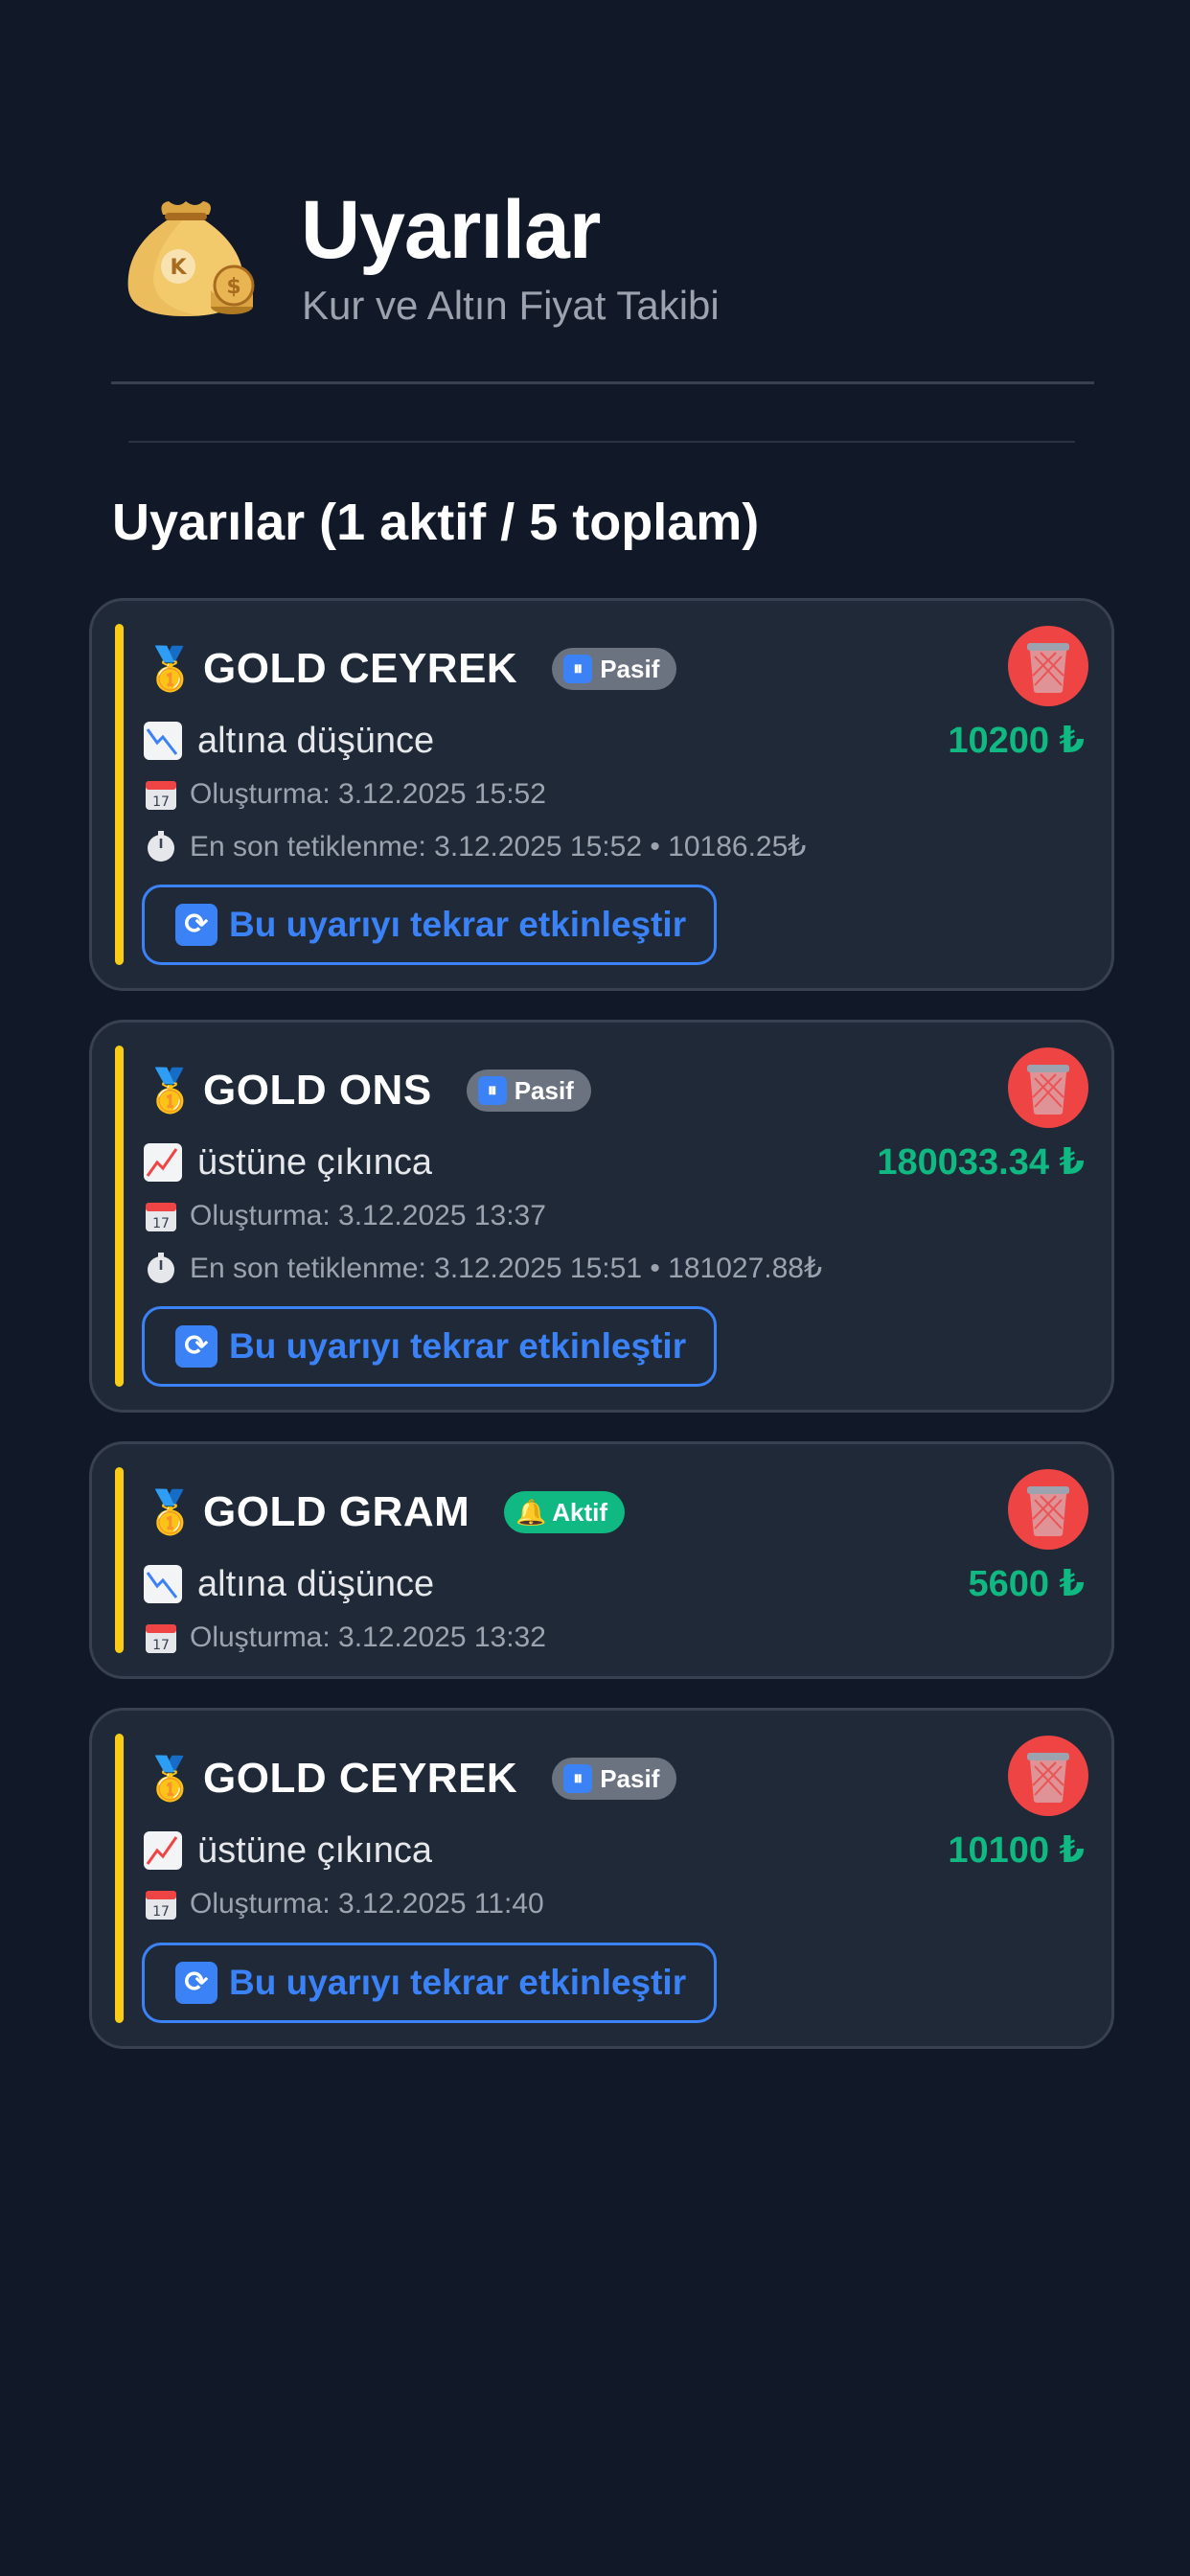 The height and width of the screenshot is (2576, 1190). I want to click on alert-created: 17 Oluşturma: 3.12.2025 13:32, so click(345, 1638).